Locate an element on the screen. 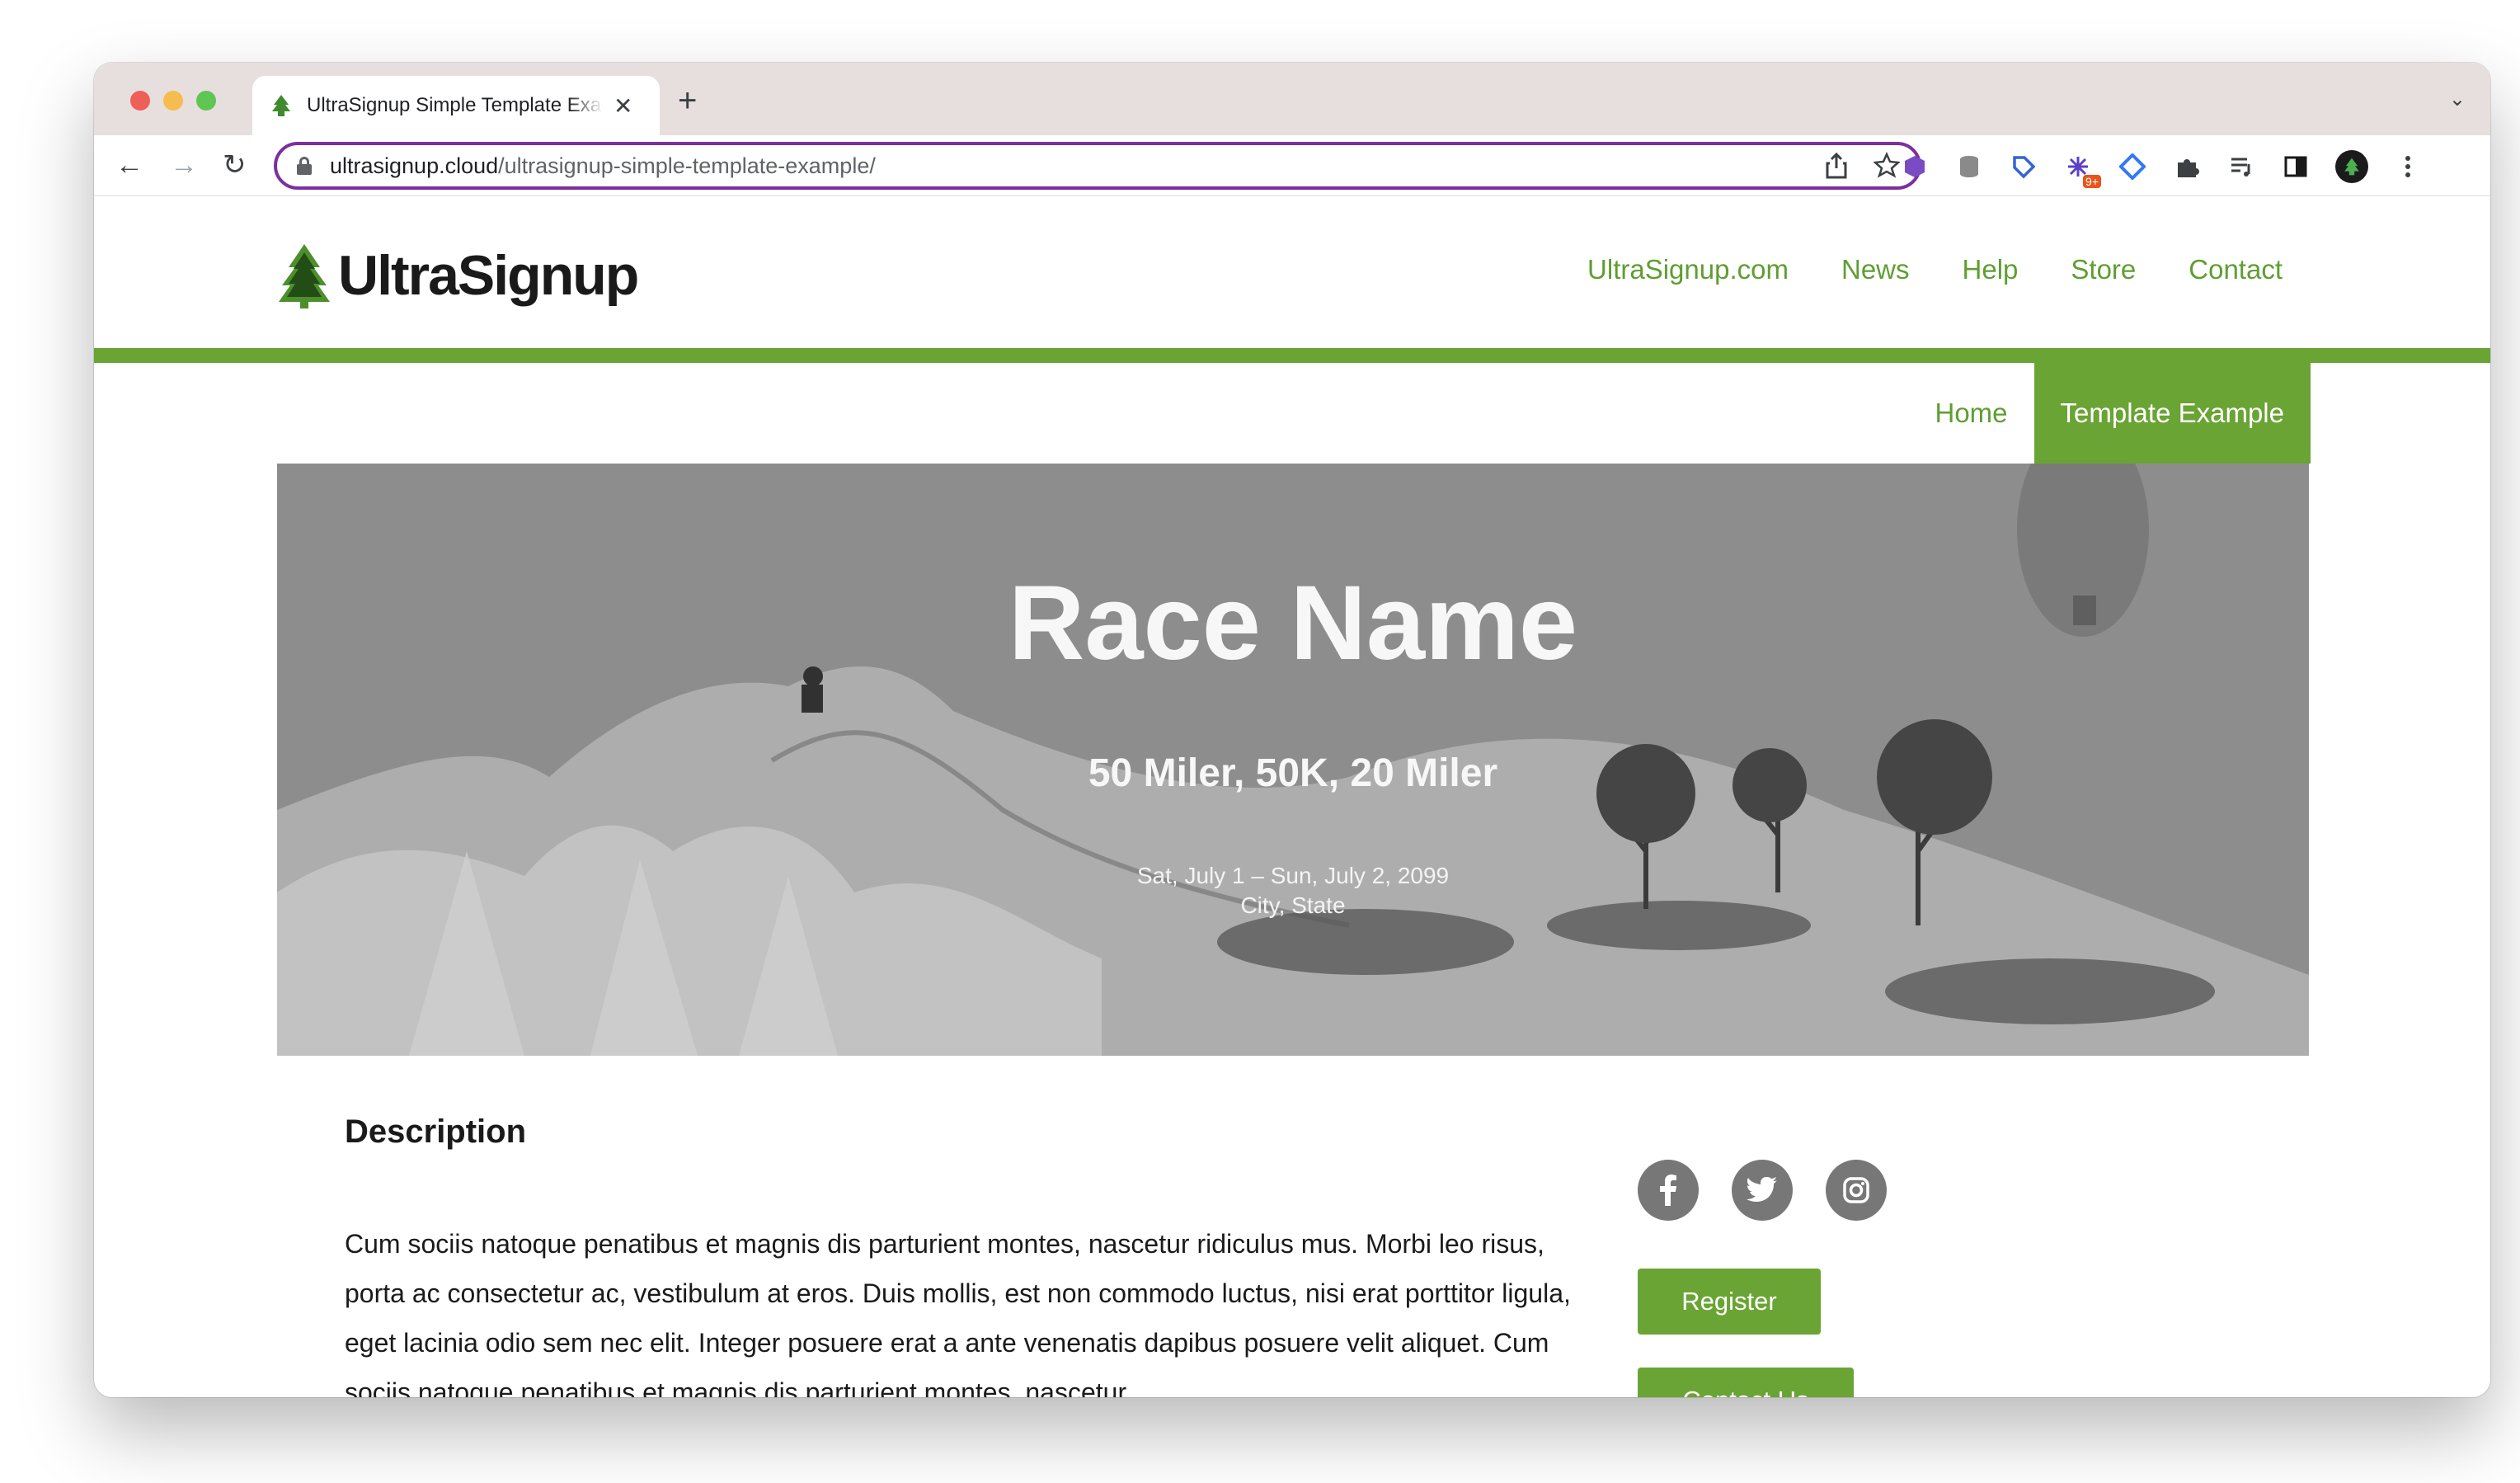 Image resolution: width=2520 pixels, height=1483 pixels. side-panel-icon is located at coordinates (2296, 167).